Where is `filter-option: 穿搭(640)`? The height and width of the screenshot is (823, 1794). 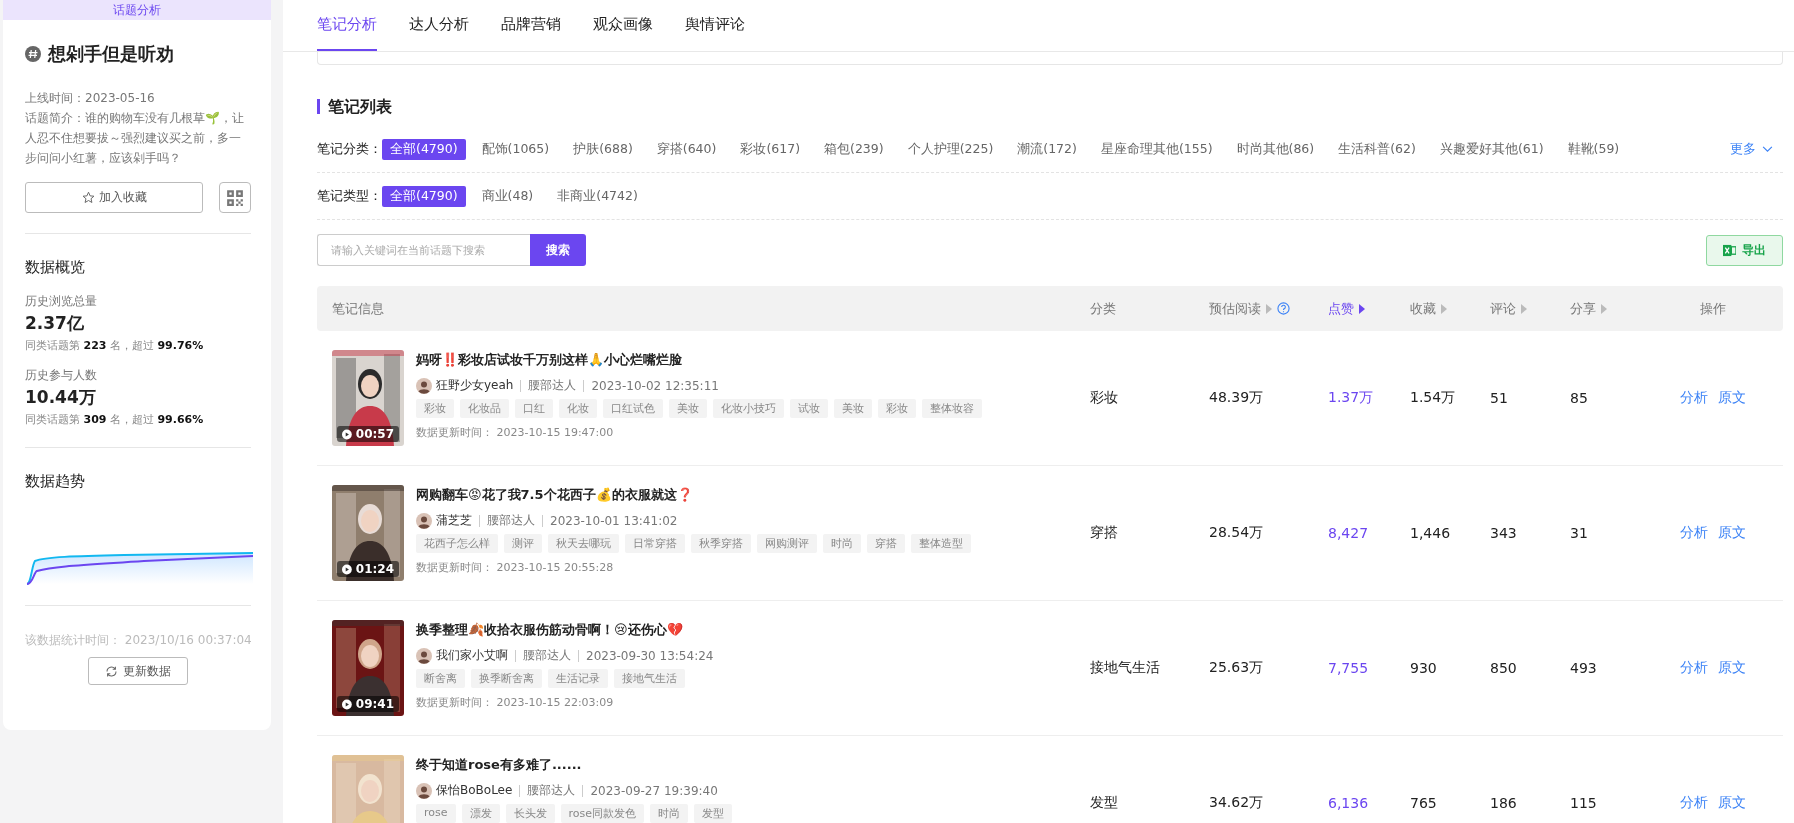
filter-option: 穿搭(640) is located at coordinates (686, 149).